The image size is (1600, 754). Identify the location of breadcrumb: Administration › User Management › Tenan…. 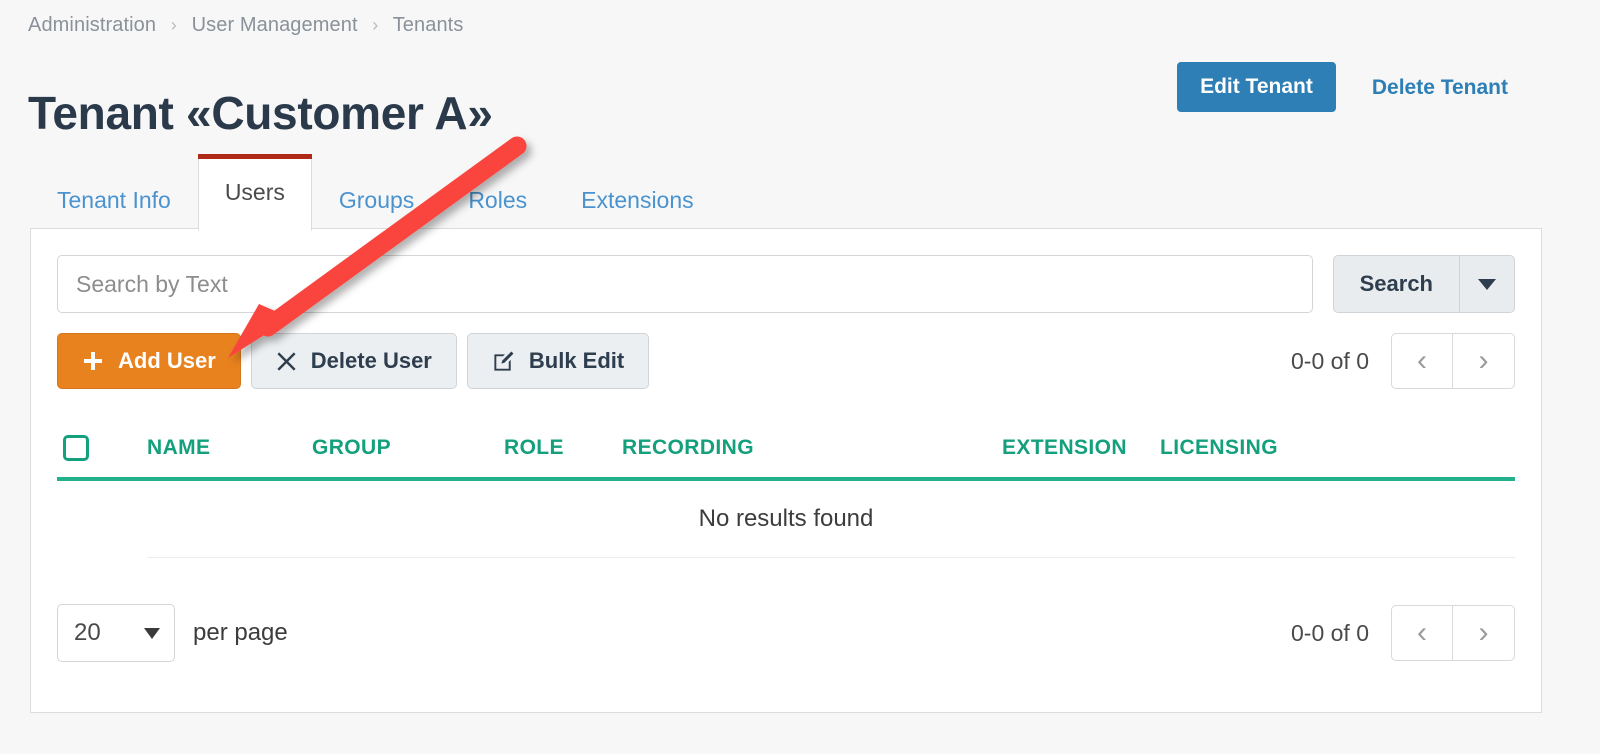
(245, 25).